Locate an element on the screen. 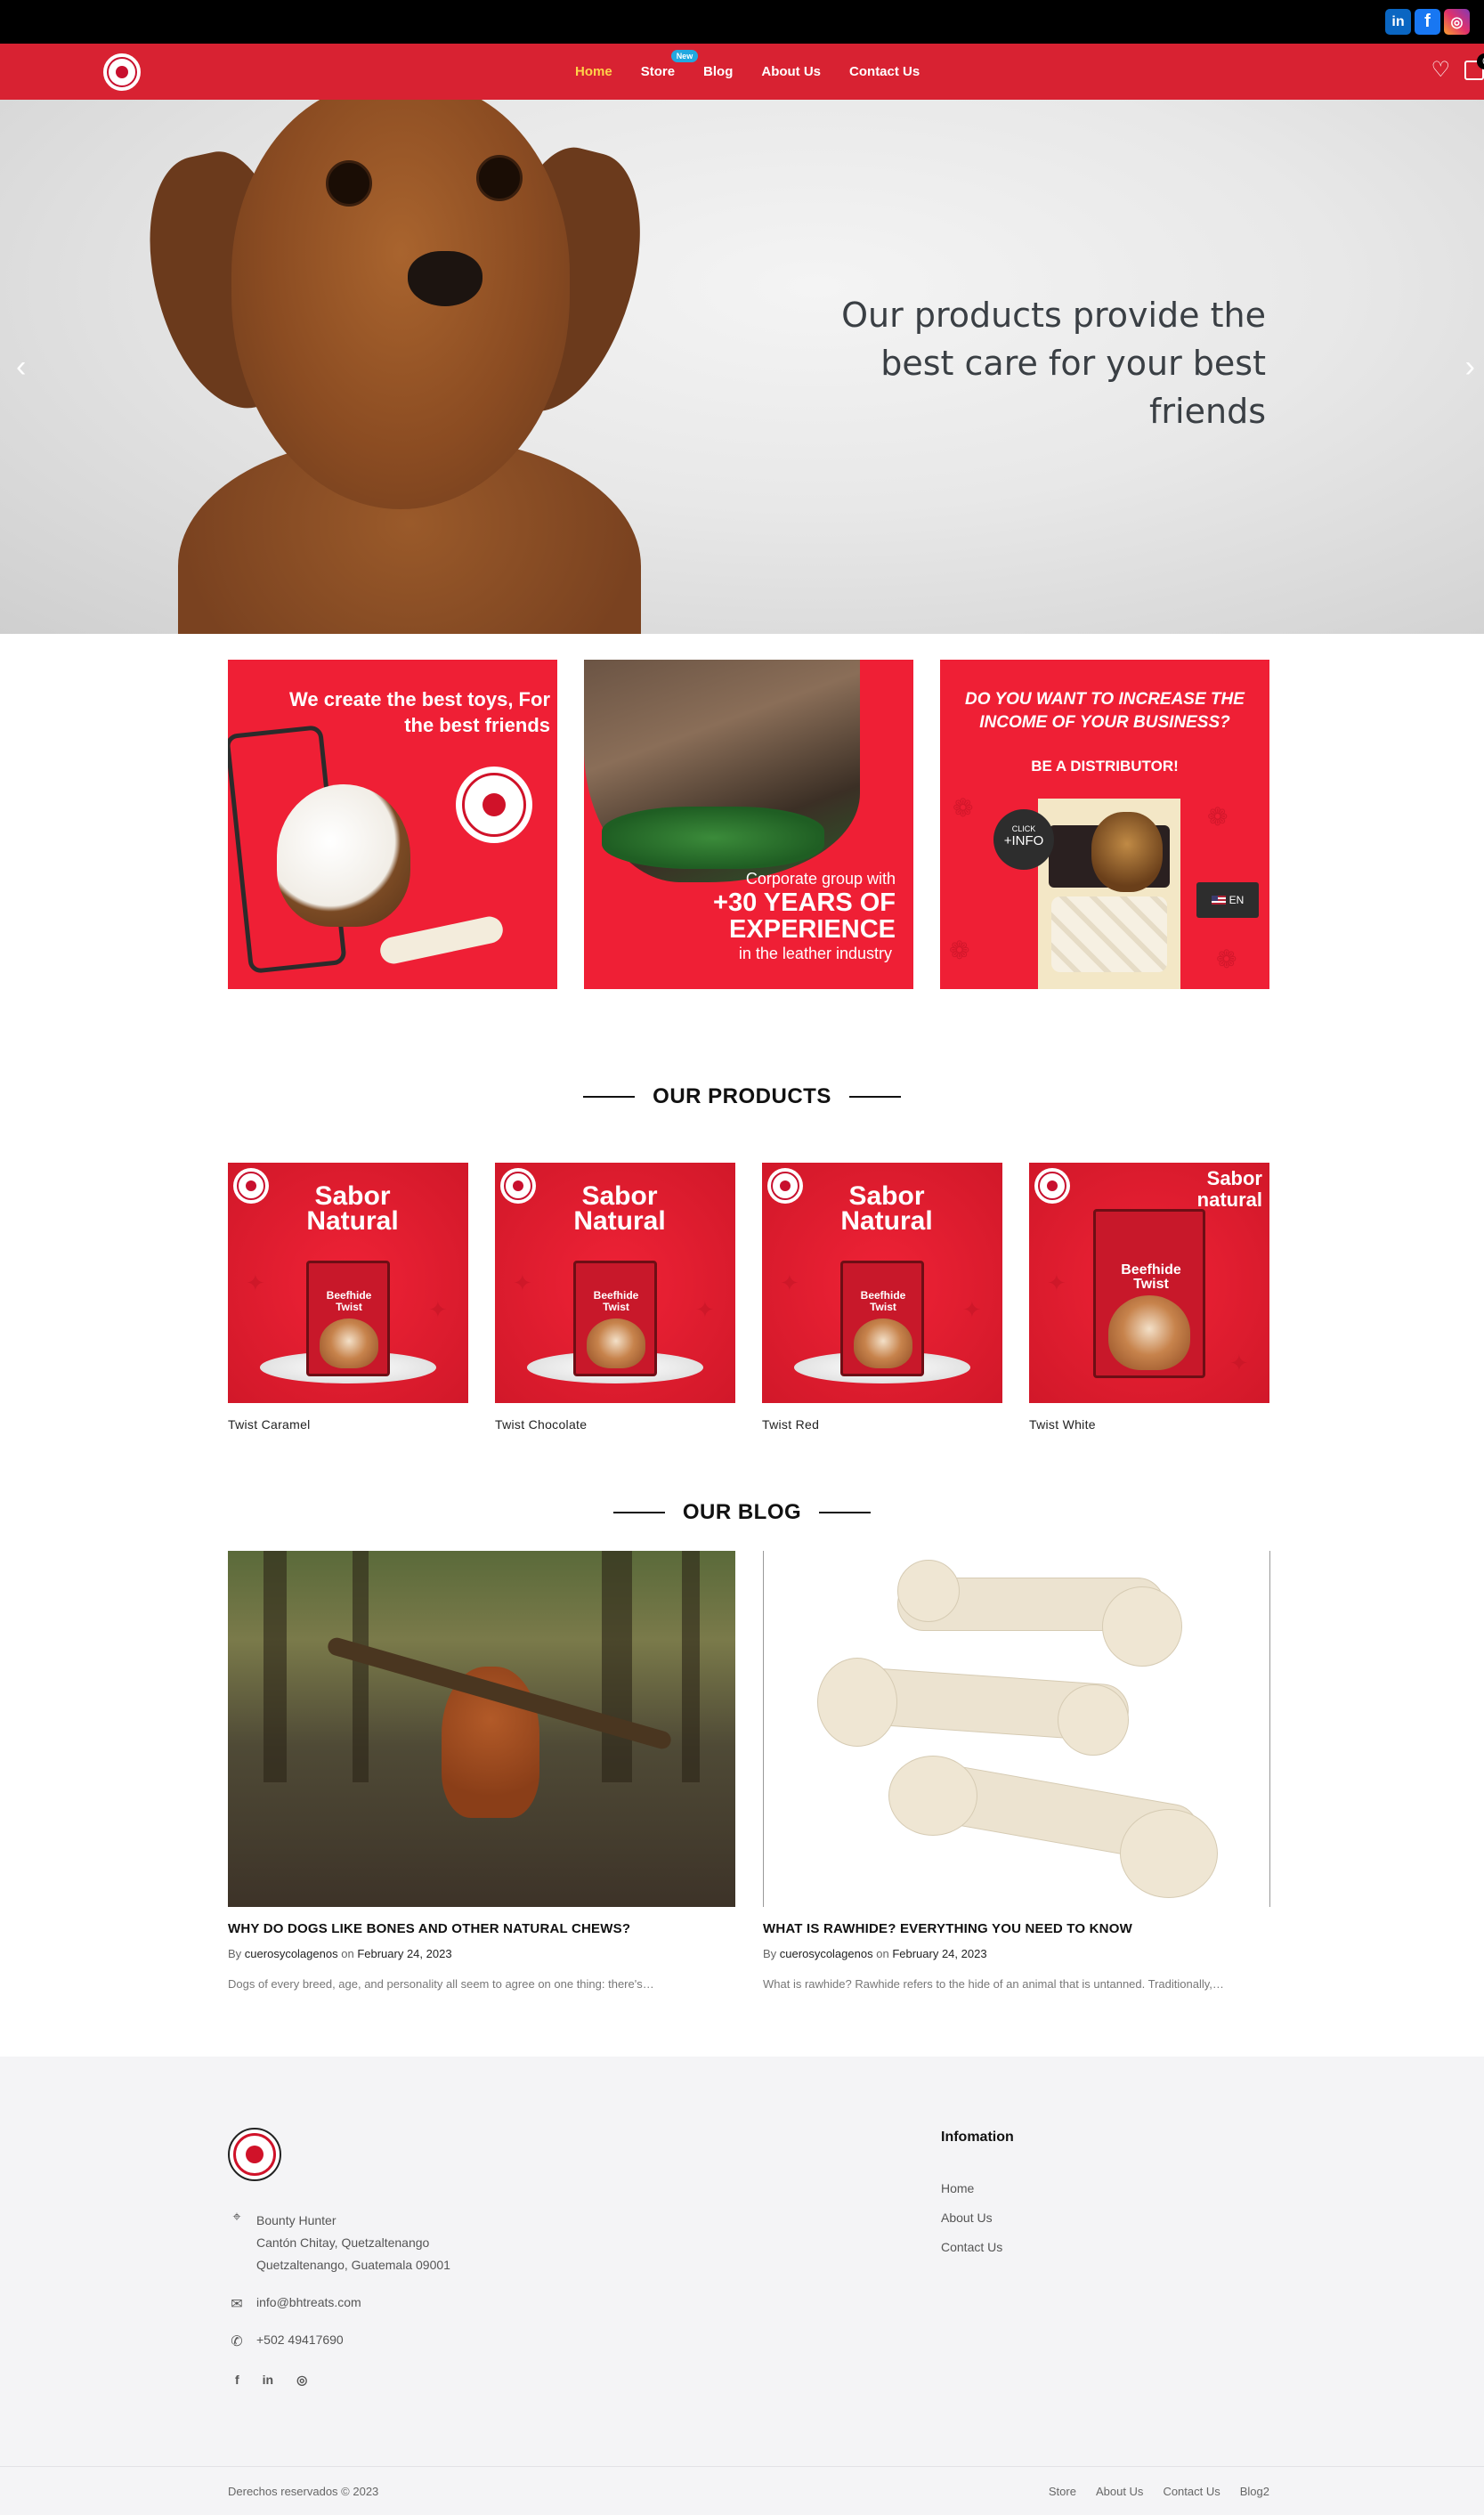  footer-link-contact-us: Contact Us is located at coordinates (971, 2247).